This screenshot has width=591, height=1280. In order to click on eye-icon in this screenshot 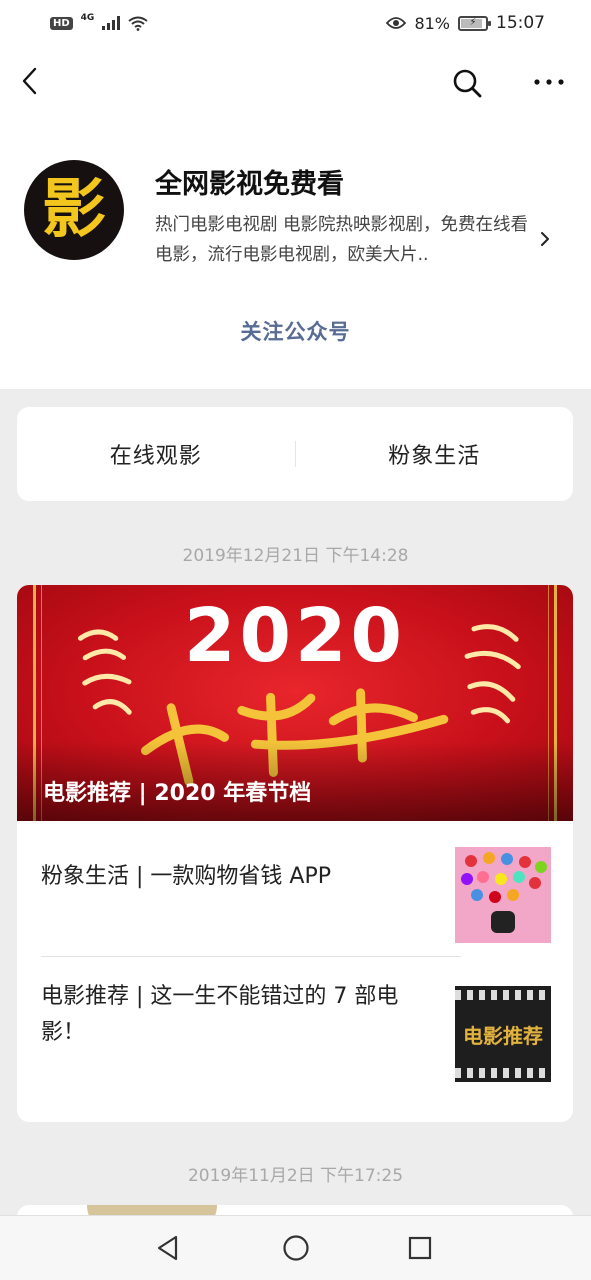, I will do `click(396, 23)`.